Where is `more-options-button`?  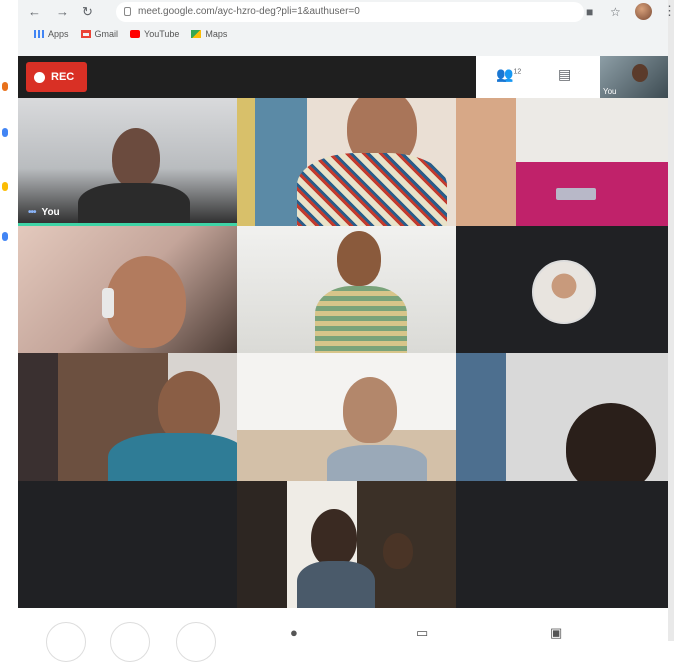 more-options-button is located at coordinates (66, 642).